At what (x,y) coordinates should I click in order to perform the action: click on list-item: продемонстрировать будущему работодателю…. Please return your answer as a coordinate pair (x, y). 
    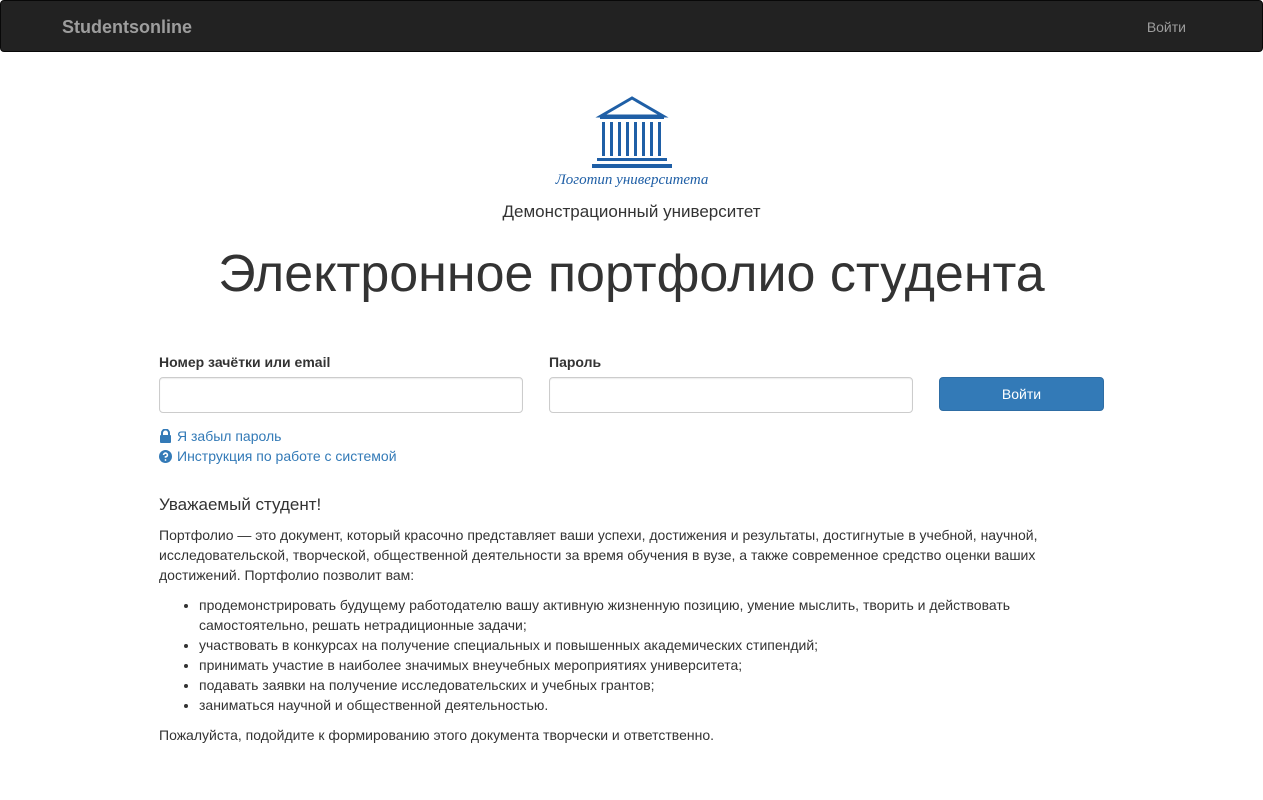
    Looking at the image, I should click on (644, 615).